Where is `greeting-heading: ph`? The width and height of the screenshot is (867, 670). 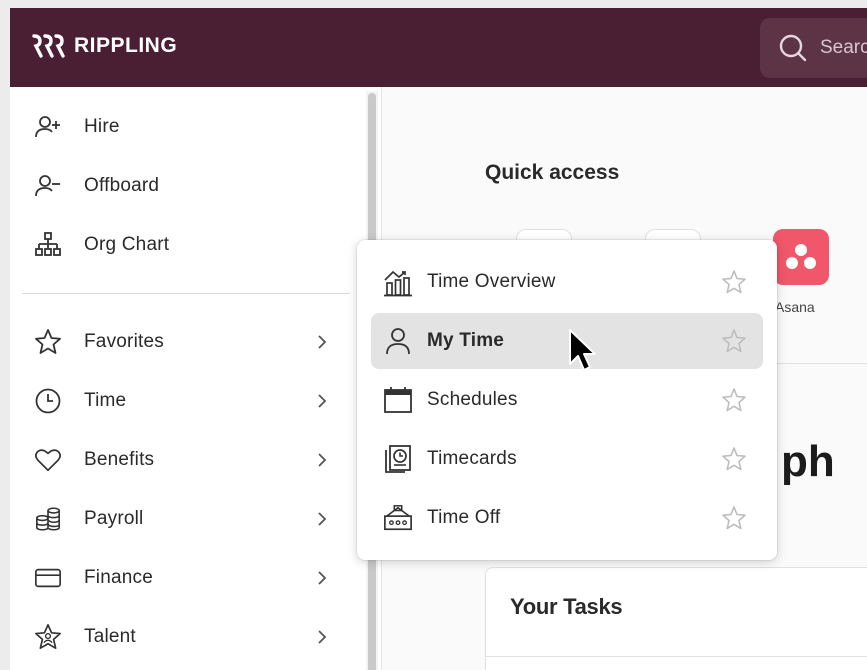
greeting-heading: ph is located at coordinates (808, 461).